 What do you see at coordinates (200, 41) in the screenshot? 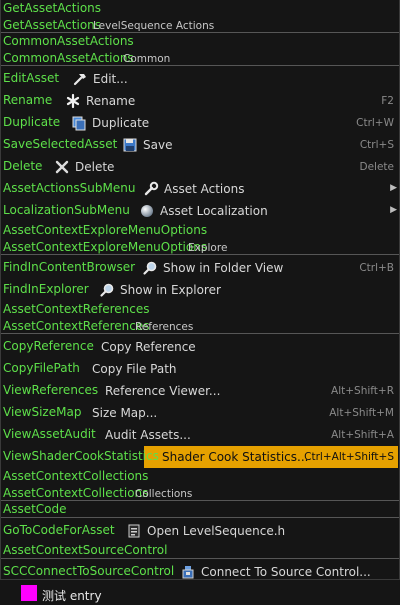
I see `section-common-asset-actions: CommonAssetActions` at bounding box center [200, 41].